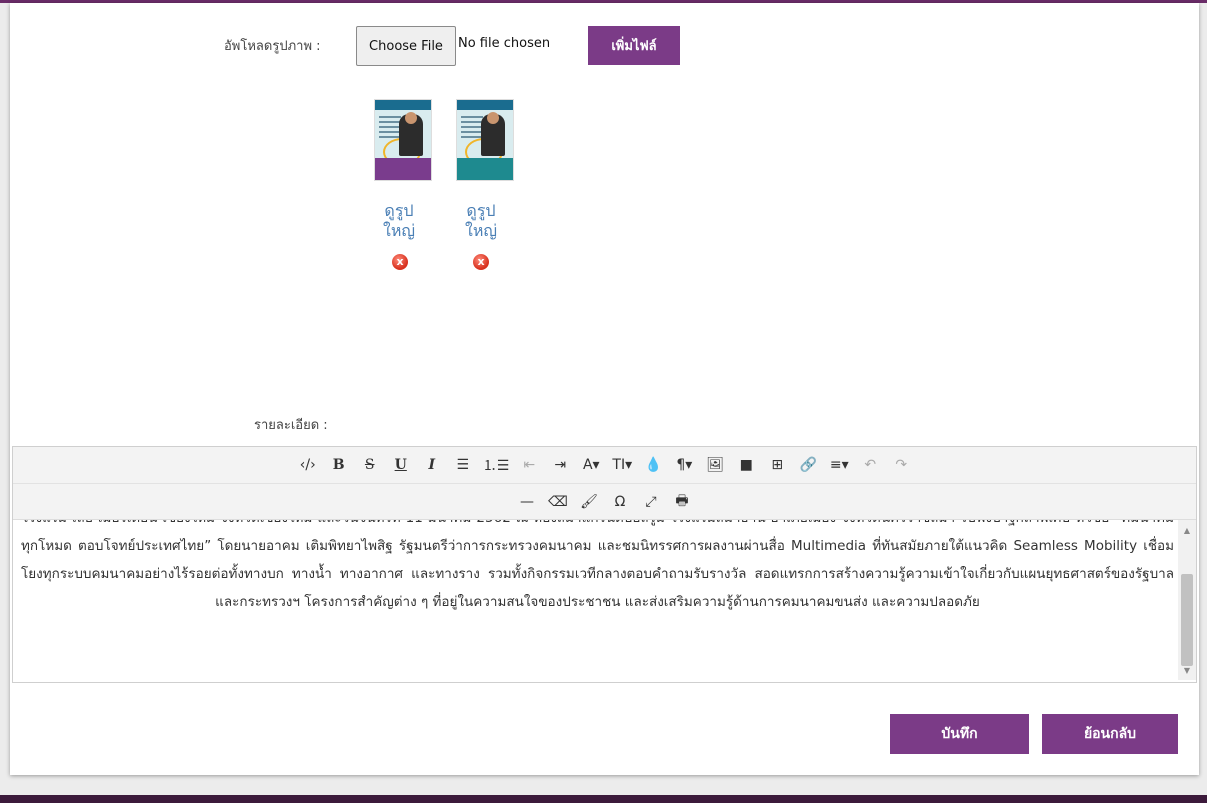 The image size is (1207, 803). Describe the element at coordinates (504, 43) in the screenshot. I see `file-status-text: No file chosen` at that location.